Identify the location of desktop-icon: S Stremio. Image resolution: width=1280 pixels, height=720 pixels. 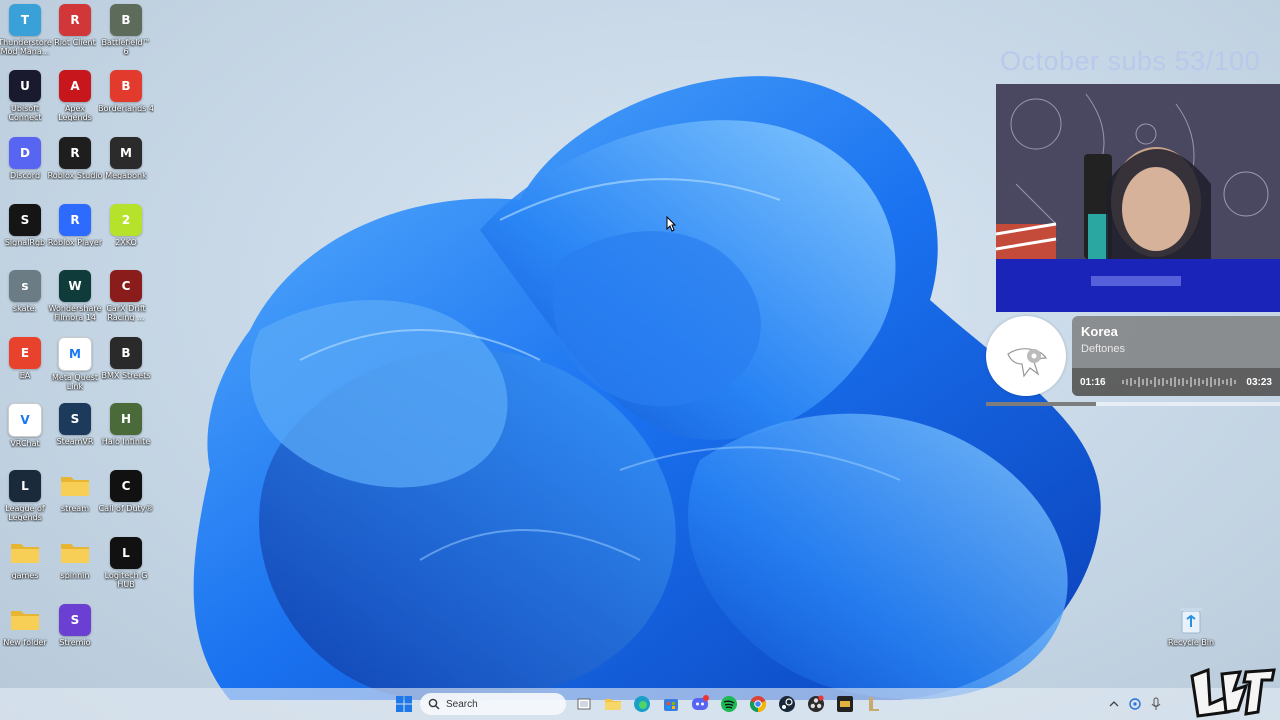
(75, 636).